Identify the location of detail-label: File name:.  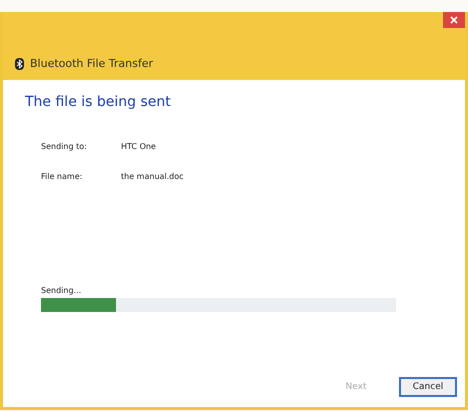
(62, 176).